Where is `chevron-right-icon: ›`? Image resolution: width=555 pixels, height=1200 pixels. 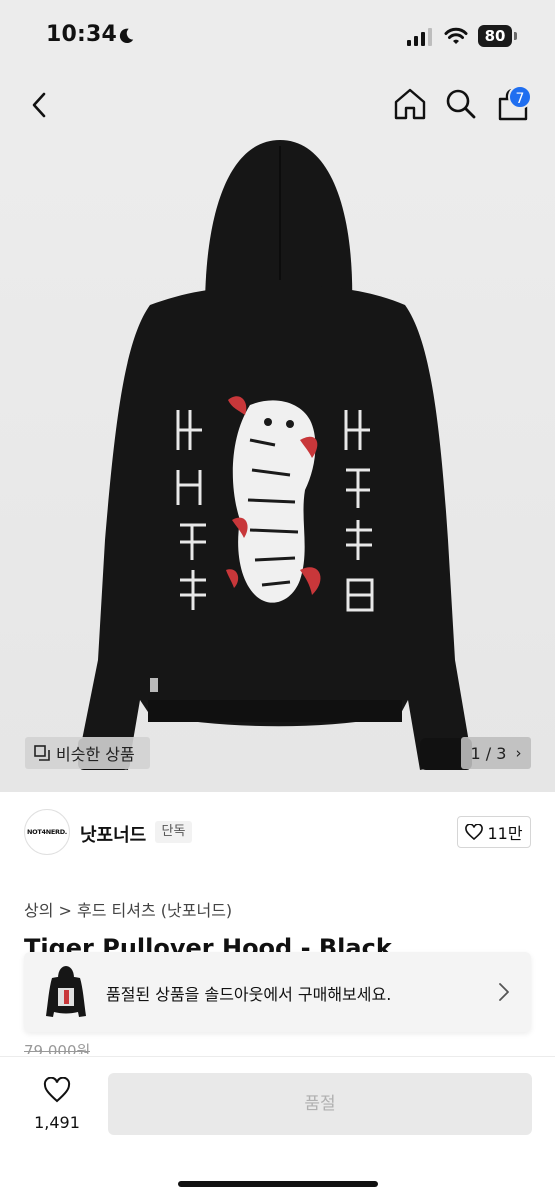
chevron-right-icon: › is located at coordinates (518, 753).